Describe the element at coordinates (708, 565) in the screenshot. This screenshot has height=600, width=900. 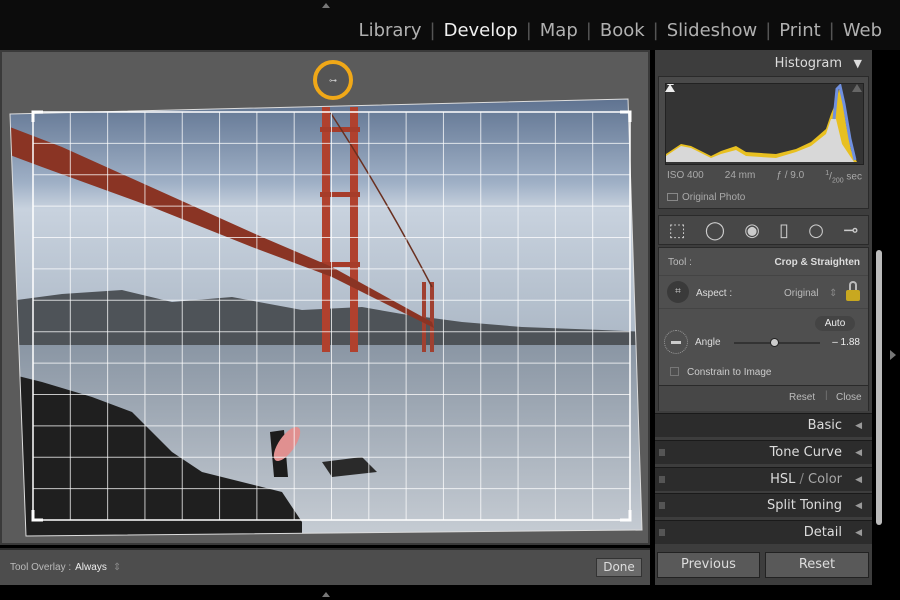
I see `previous-button: Previous` at that location.